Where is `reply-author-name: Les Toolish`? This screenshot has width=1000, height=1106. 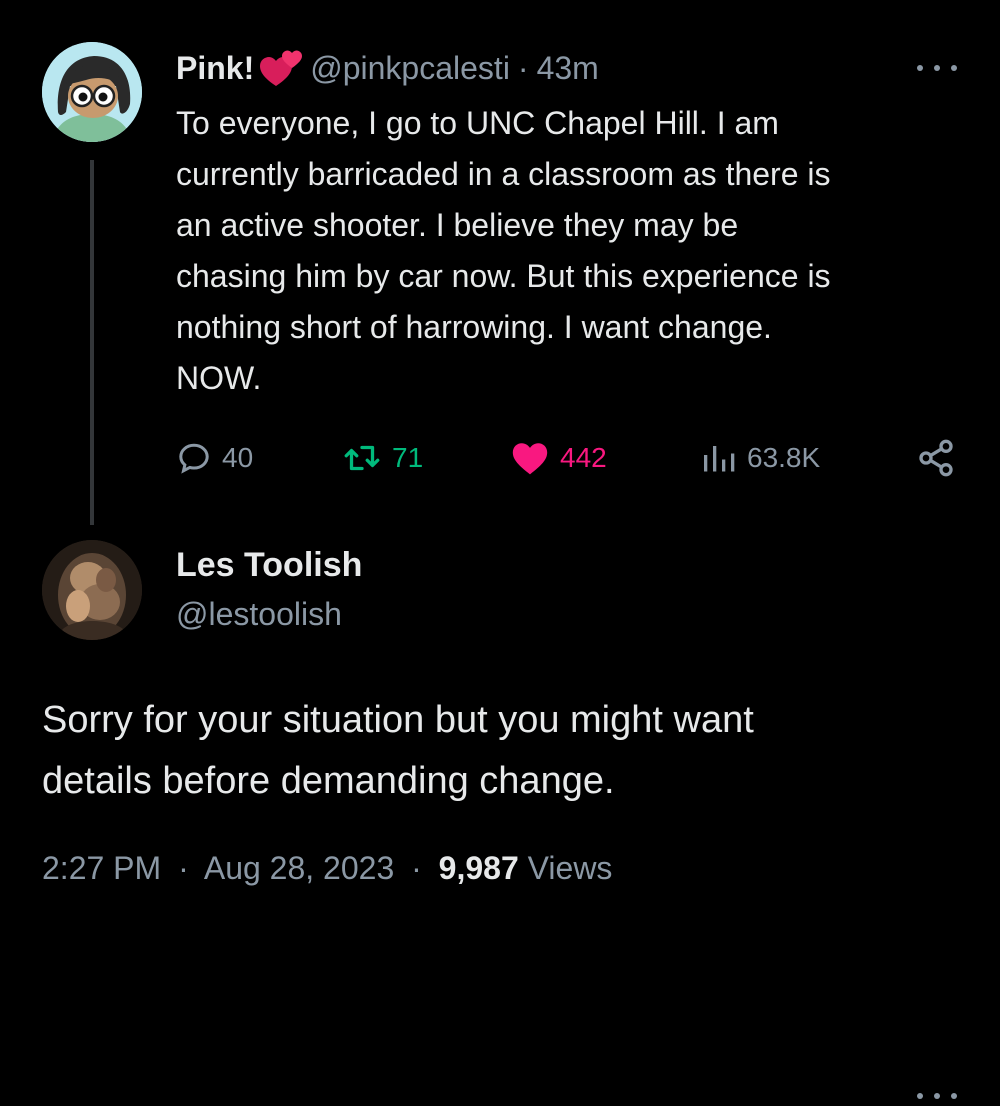 reply-author-name: Les Toolish is located at coordinates (269, 565).